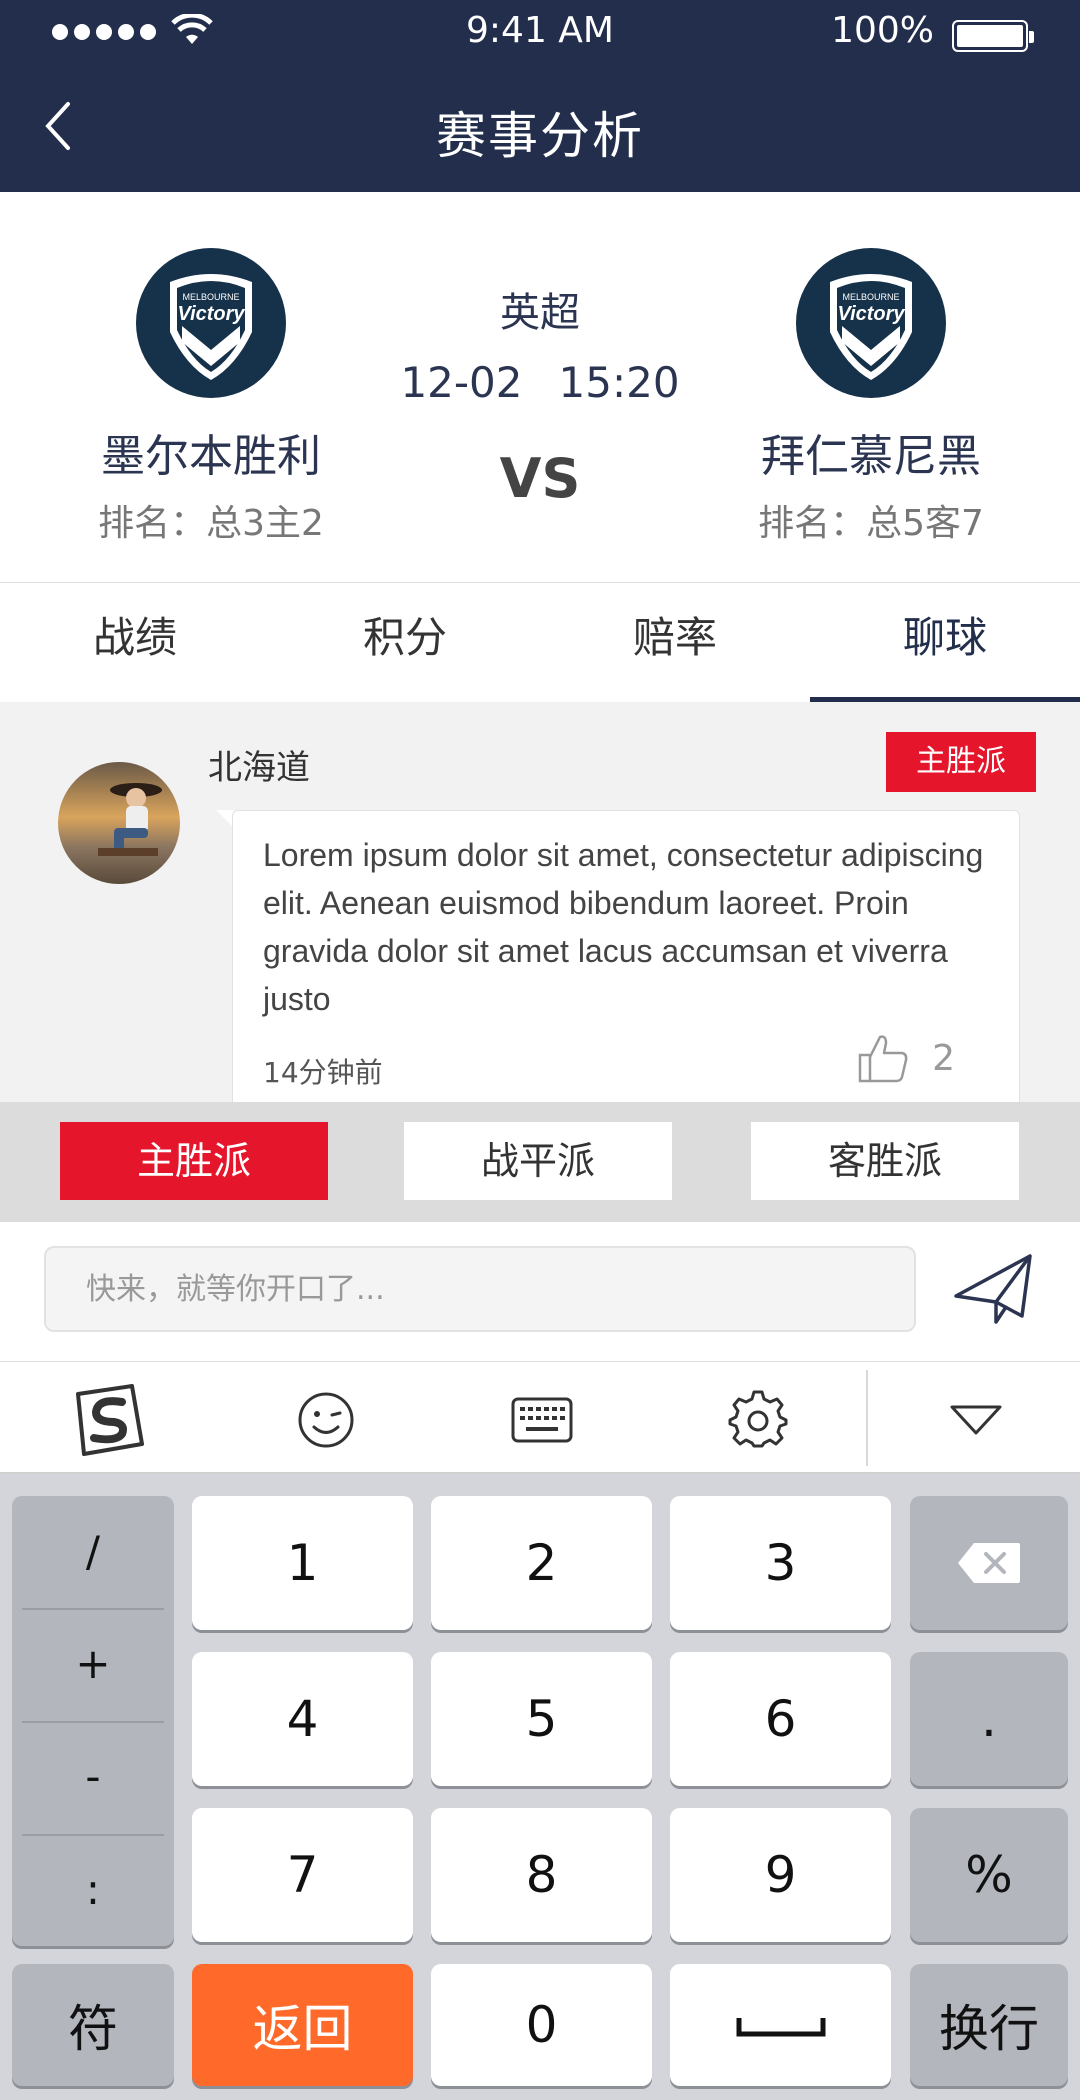 This screenshot has width=1080, height=2100. I want to click on message-time: 14分钟前, so click(323, 1072).